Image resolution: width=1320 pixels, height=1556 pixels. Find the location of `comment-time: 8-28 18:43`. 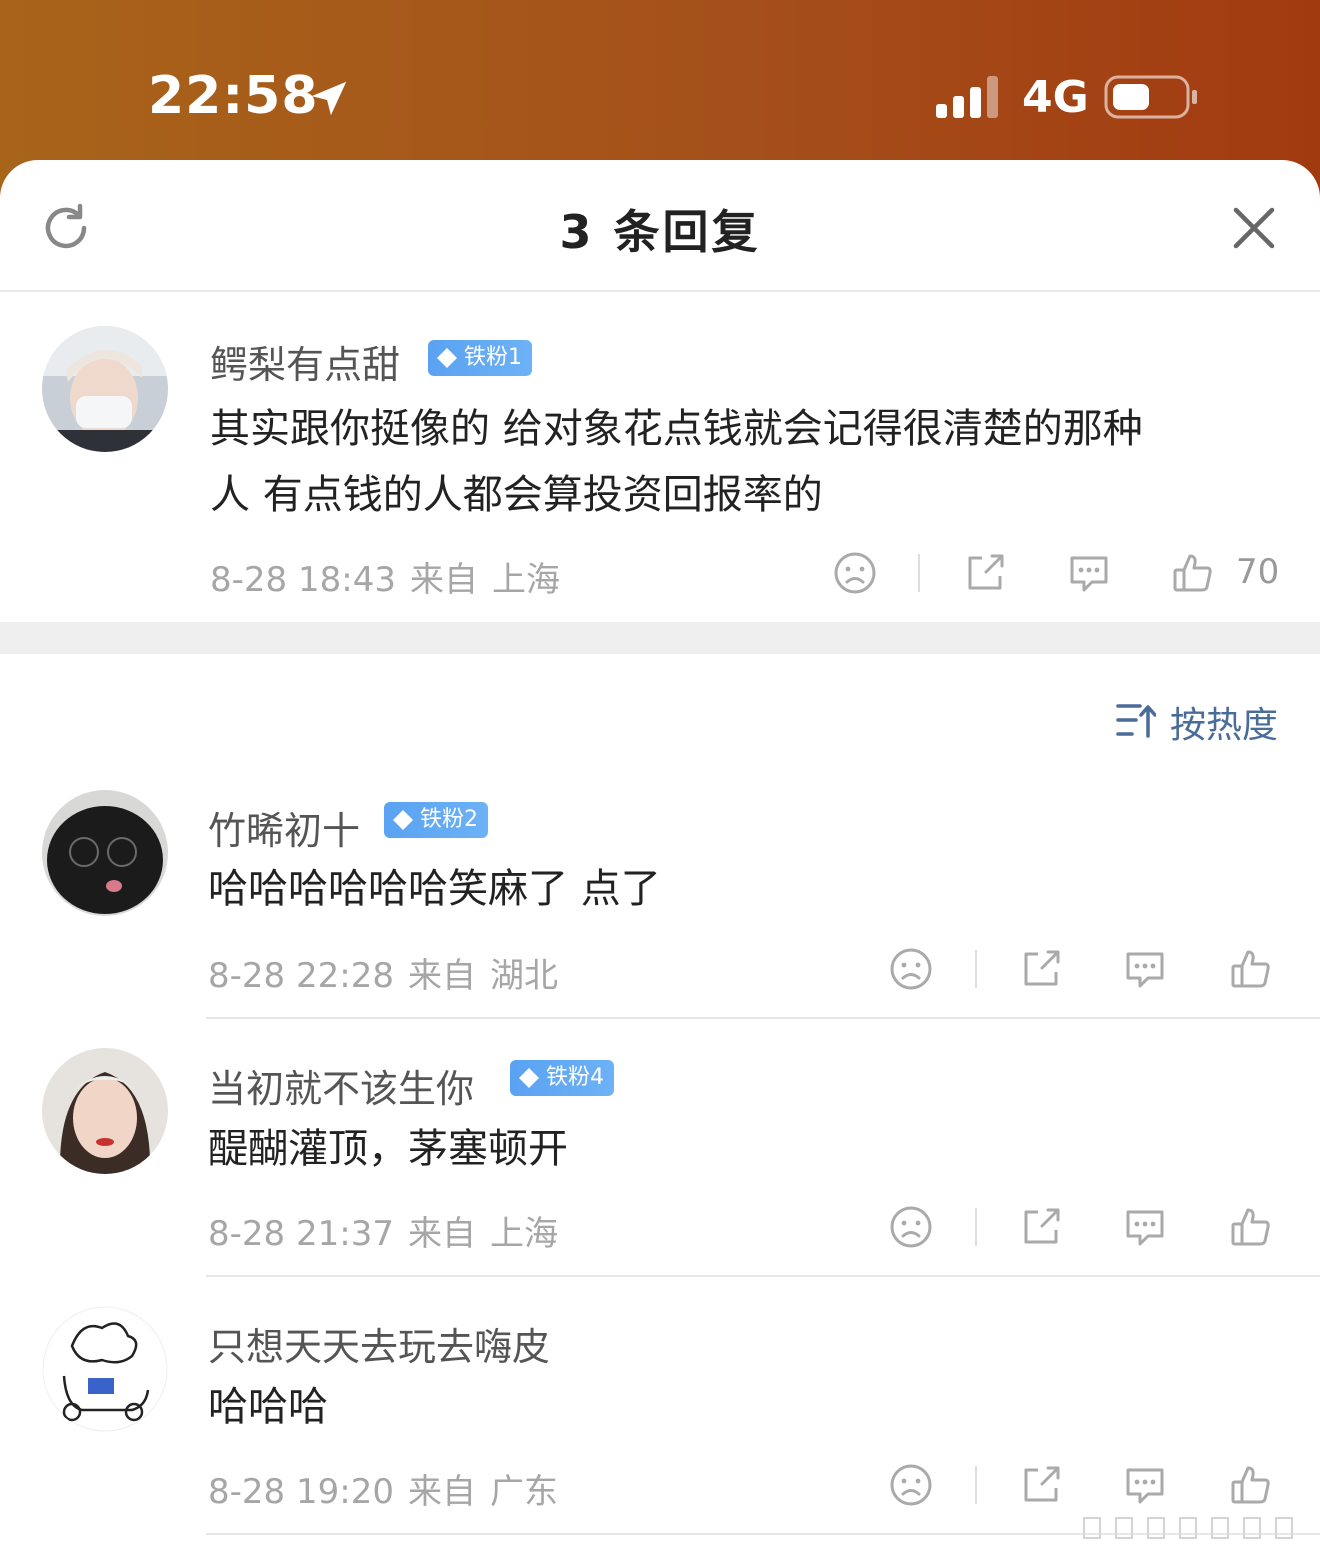

comment-time: 8-28 18:43 is located at coordinates (303, 580).